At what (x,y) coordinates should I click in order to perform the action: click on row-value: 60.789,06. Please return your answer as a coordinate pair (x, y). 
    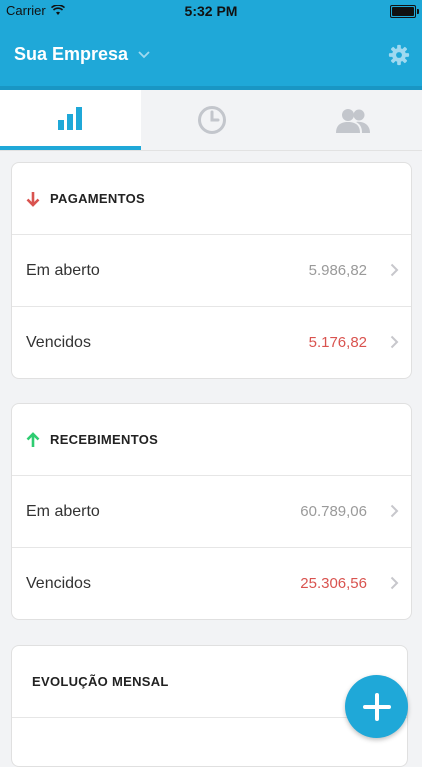
    Looking at the image, I should click on (333, 511).